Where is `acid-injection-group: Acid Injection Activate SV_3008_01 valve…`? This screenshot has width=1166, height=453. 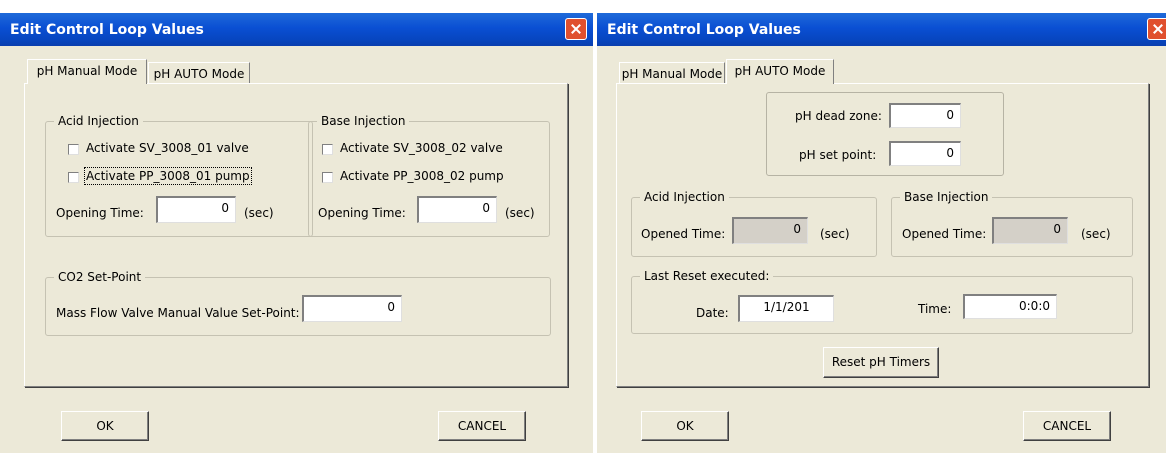 acid-injection-group: Acid Injection Activate SV_3008_01 valve… is located at coordinates (179, 175).